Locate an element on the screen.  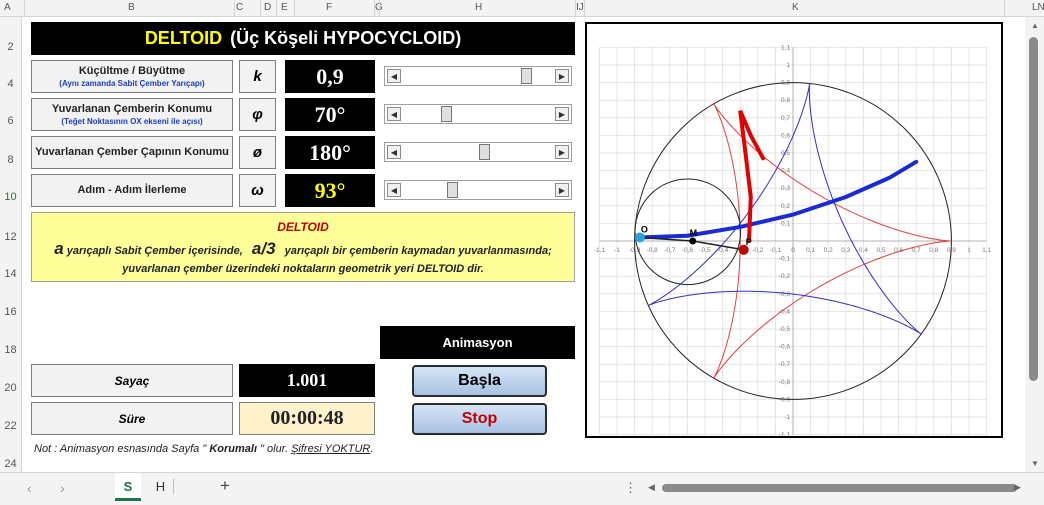
x-tick-label: 0,1 is located at coordinates (810, 250).